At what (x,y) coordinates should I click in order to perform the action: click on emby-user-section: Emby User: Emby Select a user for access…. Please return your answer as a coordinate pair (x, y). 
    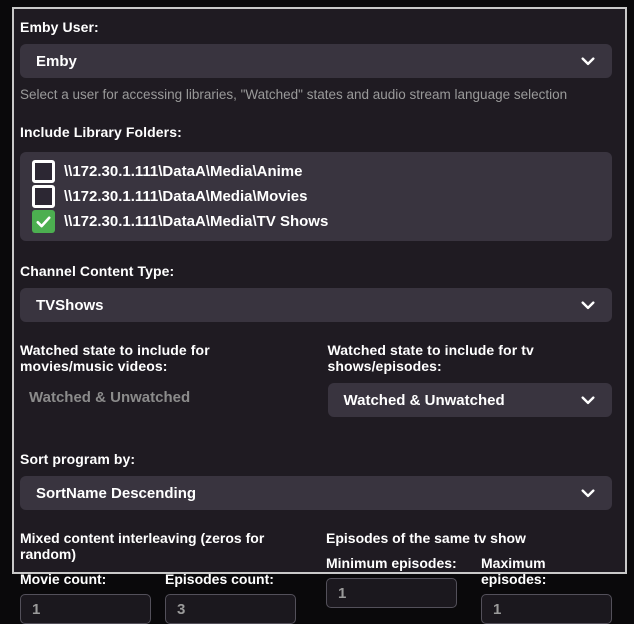
    Looking at the image, I should click on (316, 60).